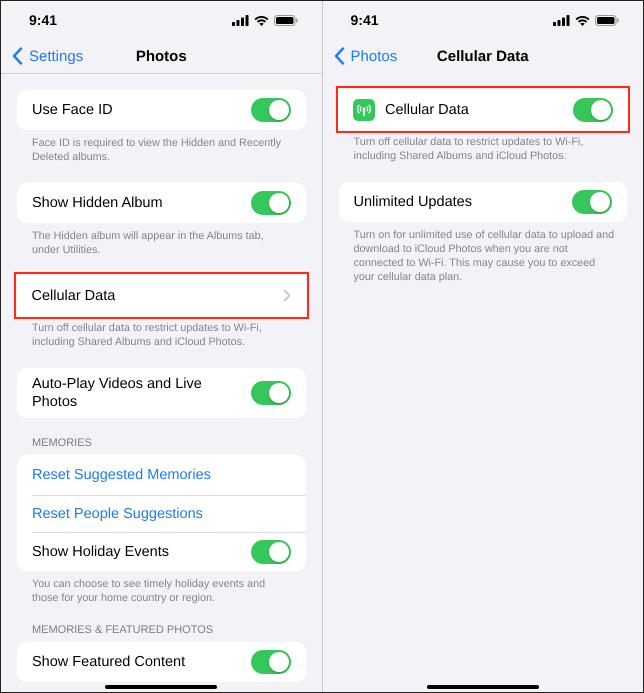 The image size is (644, 693). Describe the element at coordinates (98, 203) in the screenshot. I see `row-label: Show Hidden Album` at that location.